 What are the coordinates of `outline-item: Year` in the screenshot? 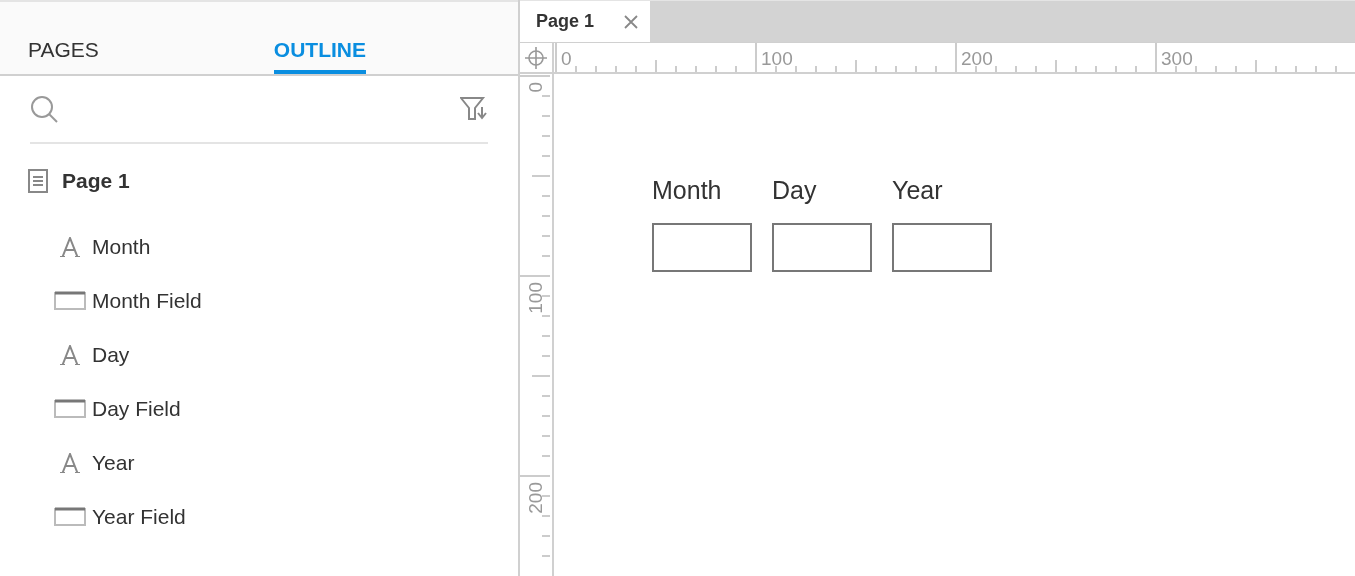 It's located at (259, 463).